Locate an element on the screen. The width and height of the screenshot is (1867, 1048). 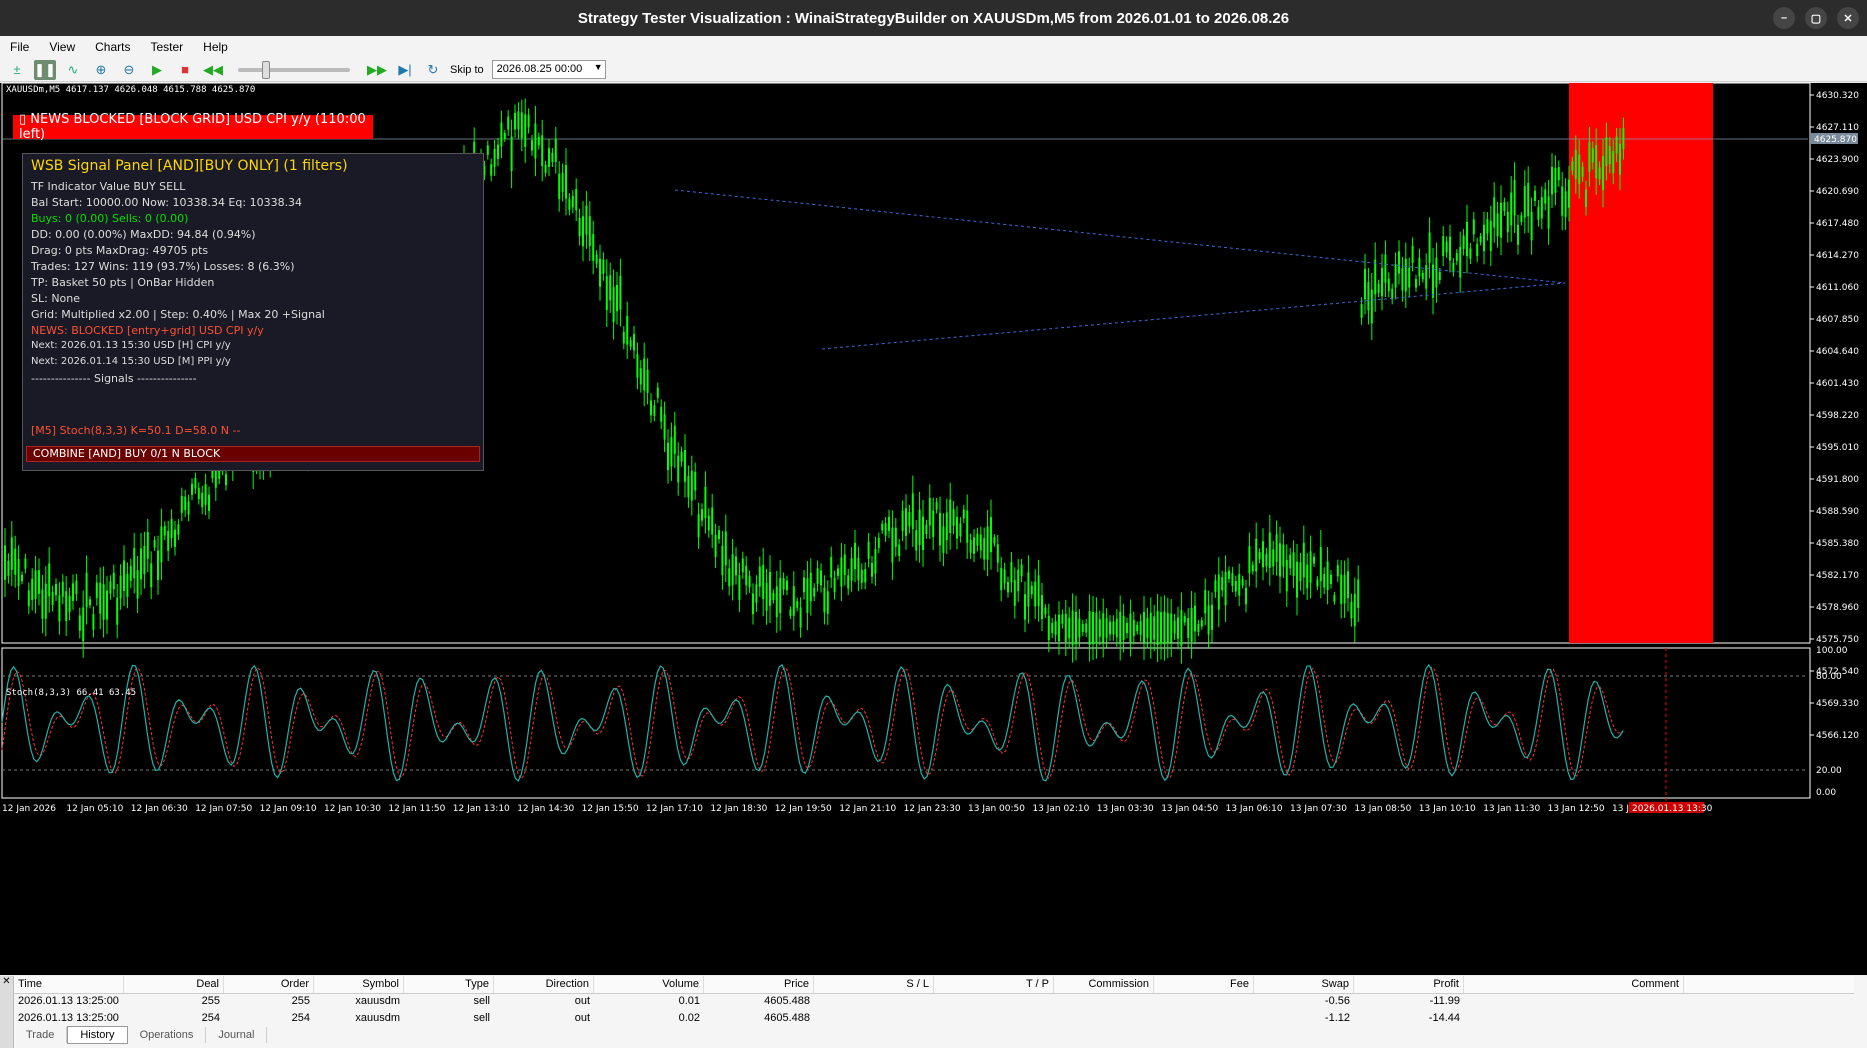
close-button: ✕ is located at coordinates (1848, 18).